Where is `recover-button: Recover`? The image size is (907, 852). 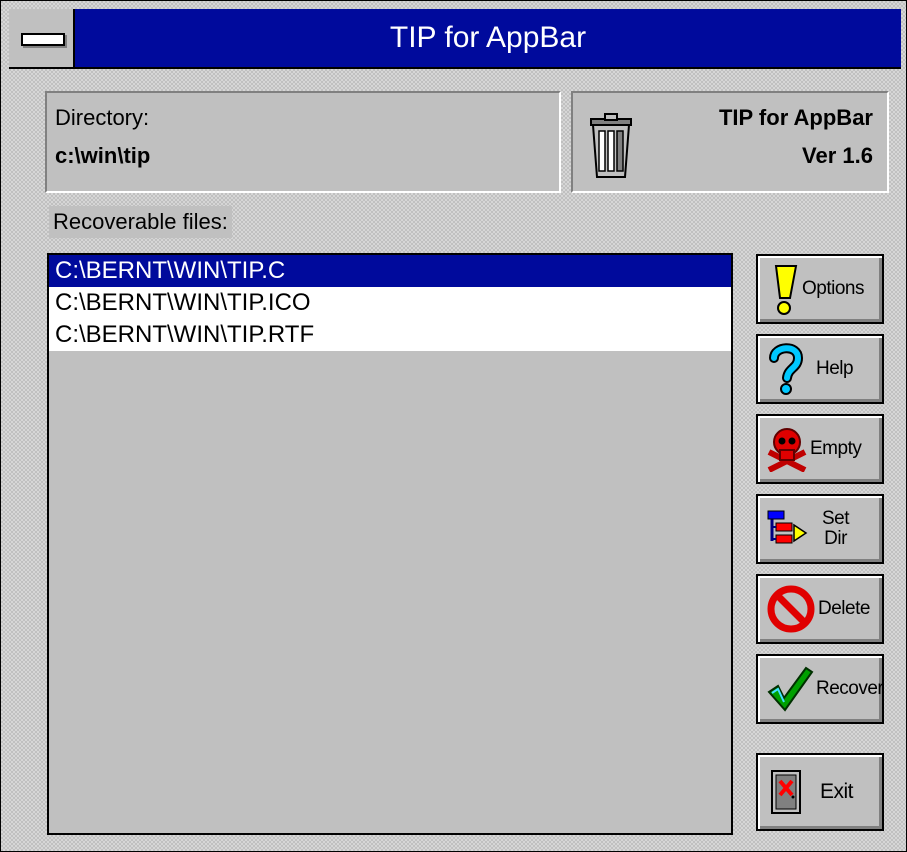 recover-button: Recover is located at coordinates (820, 689).